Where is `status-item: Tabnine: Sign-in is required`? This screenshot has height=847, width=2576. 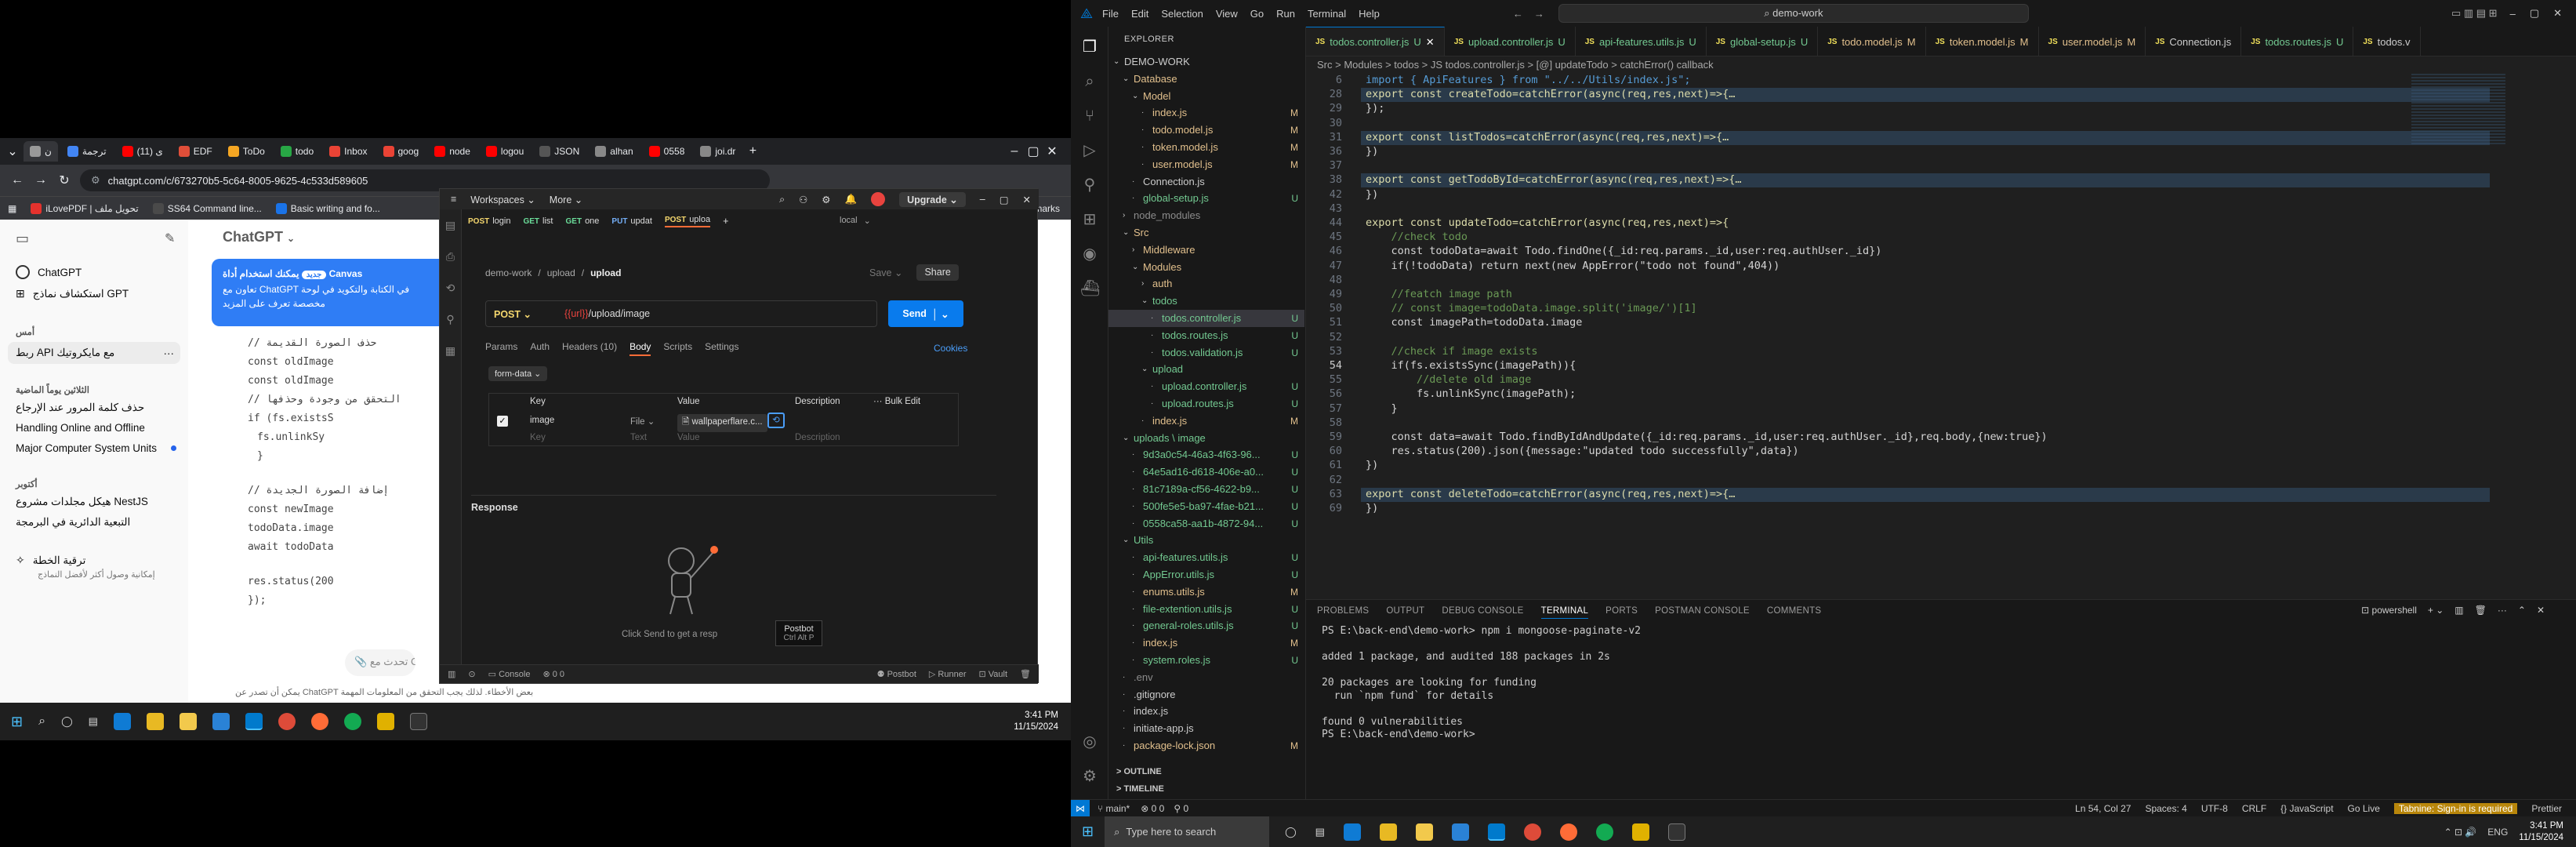
status-item: Tabnine: Sign-in is required is located at coordinates (2456, 808).